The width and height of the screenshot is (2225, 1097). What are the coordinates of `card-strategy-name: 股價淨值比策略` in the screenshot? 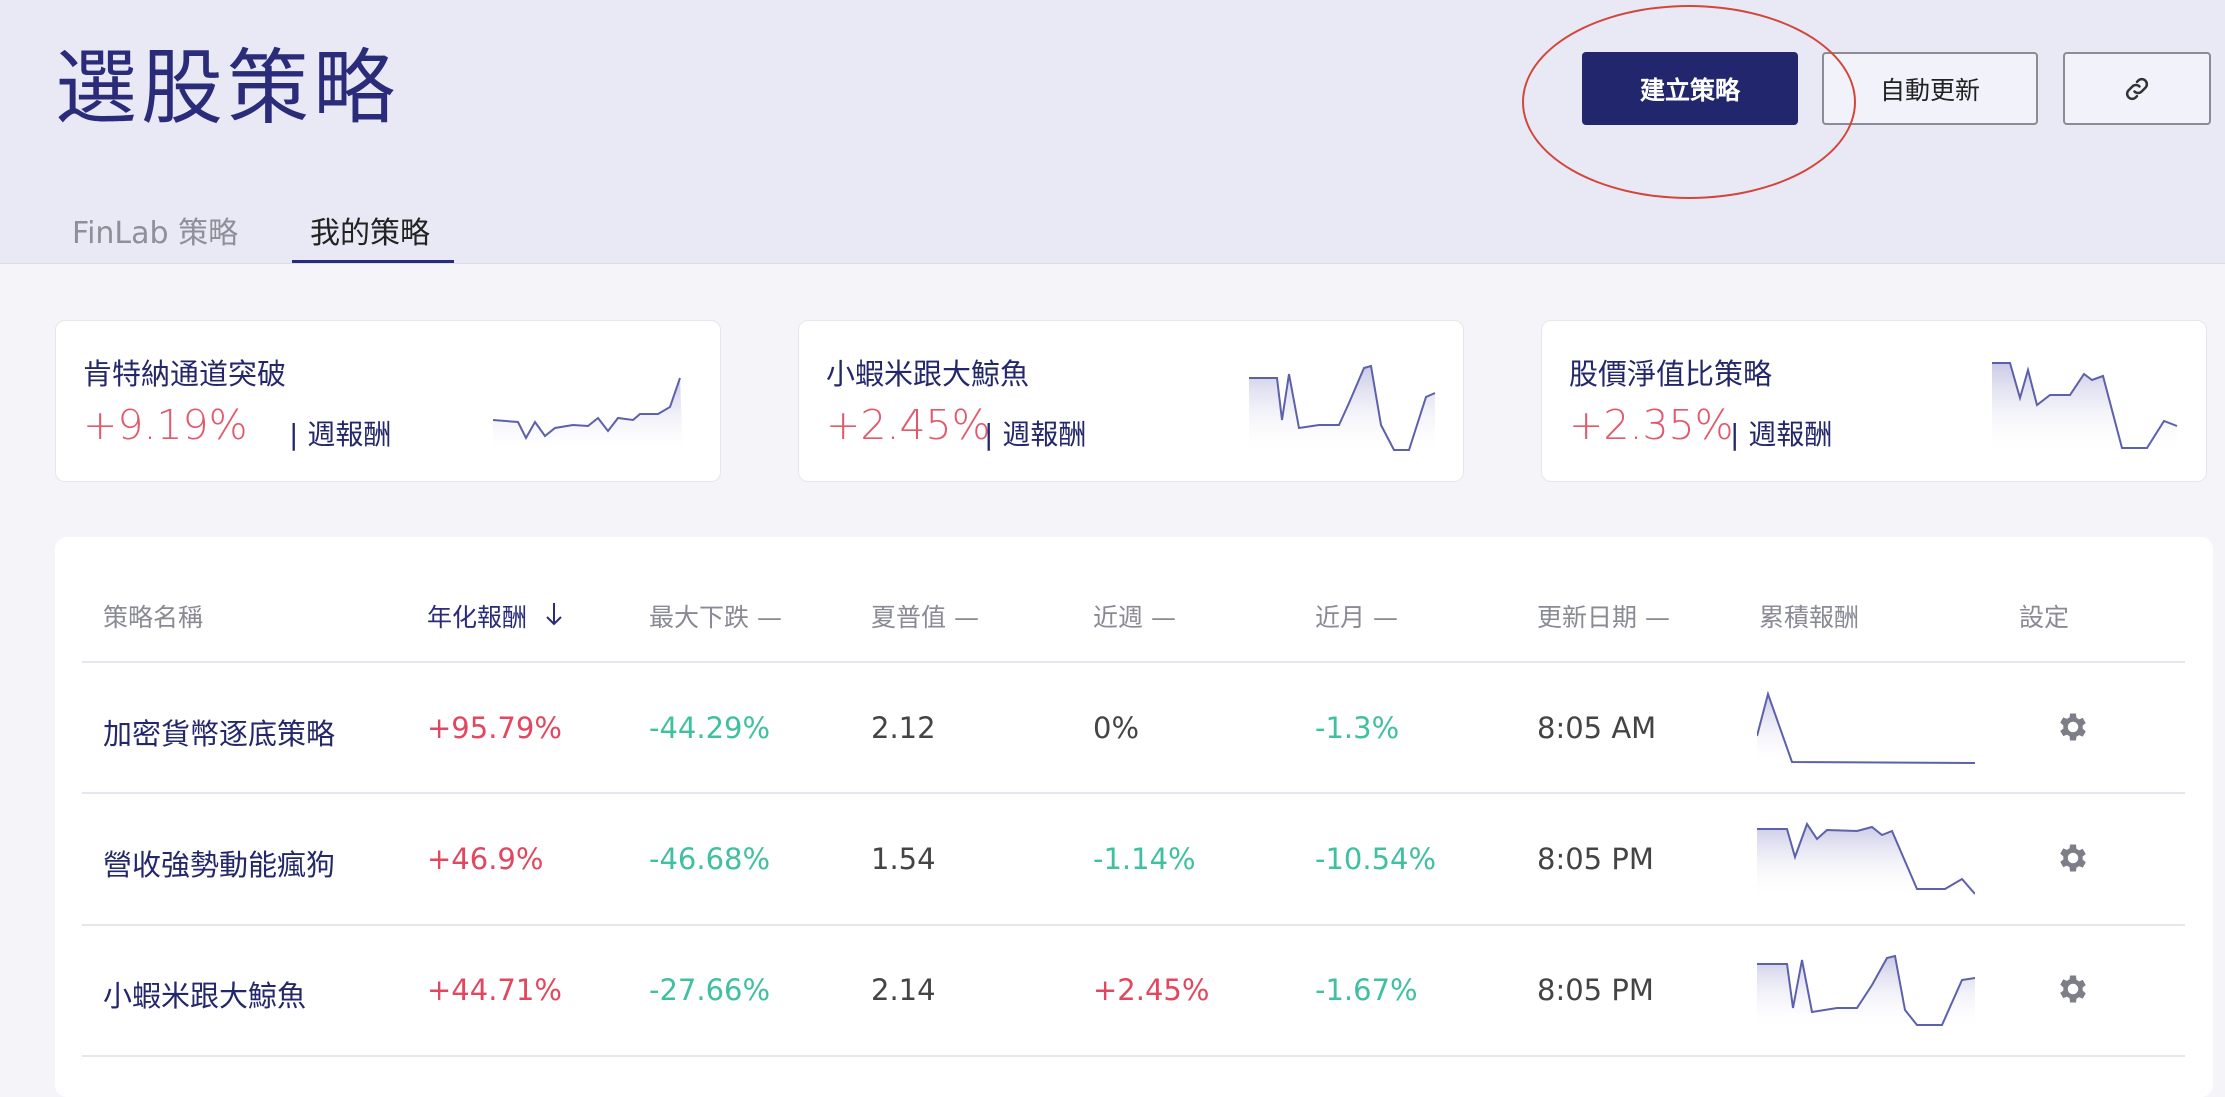 It's located at (1671, 374).